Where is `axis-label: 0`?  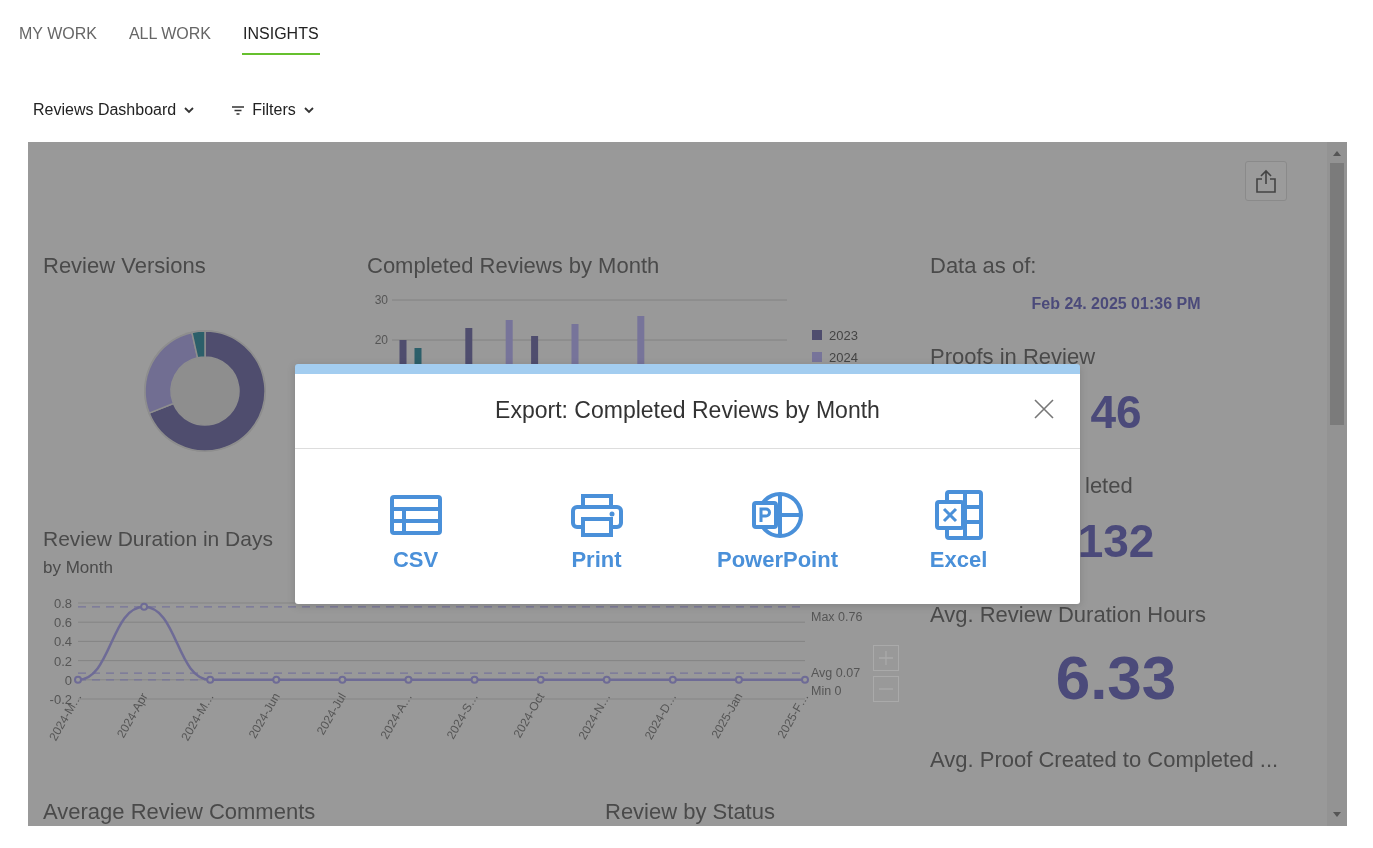
axis-label: 0 is located at coordinates (68, 680).